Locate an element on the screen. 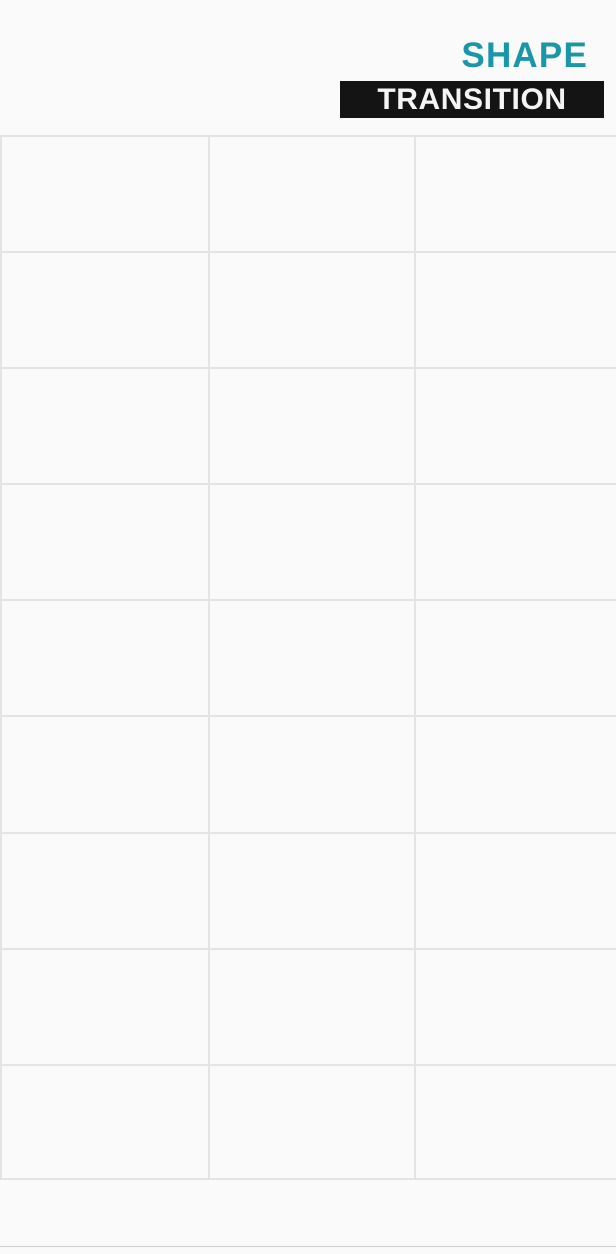  grid-cell-r5-c2 is located at coordinates (311, 657).